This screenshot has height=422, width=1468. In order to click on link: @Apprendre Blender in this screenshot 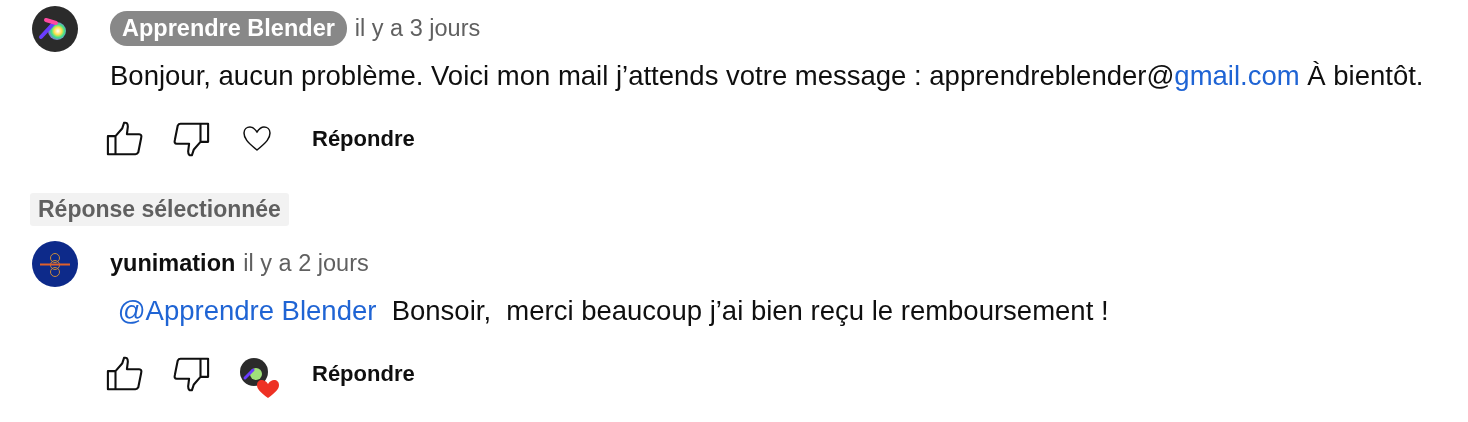, I will do `click(243, 310)`.